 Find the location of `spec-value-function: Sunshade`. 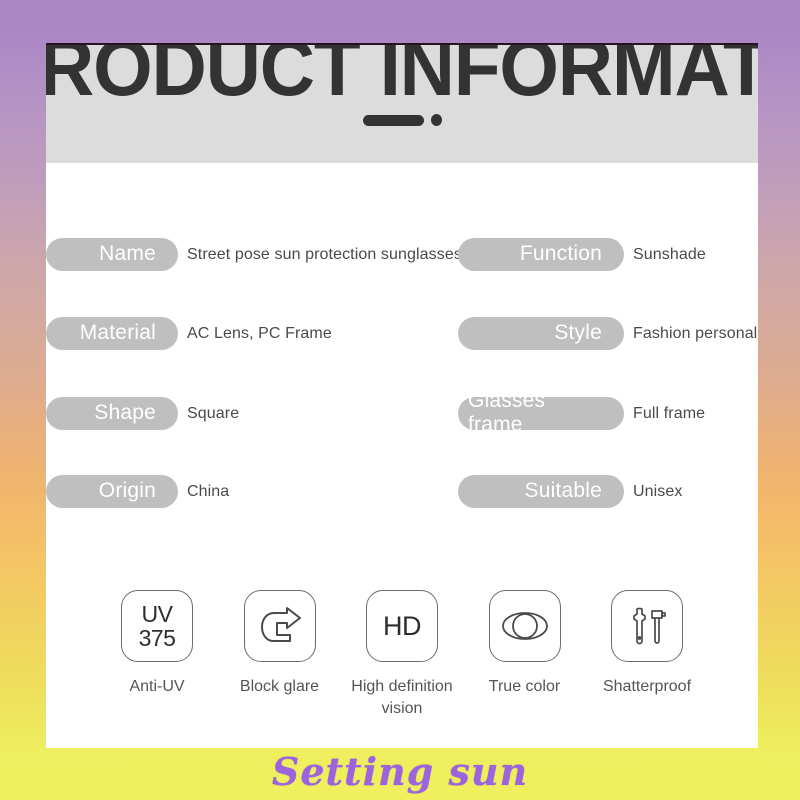

spec-value-function: Sunshade is located at coordinates (669, 254).